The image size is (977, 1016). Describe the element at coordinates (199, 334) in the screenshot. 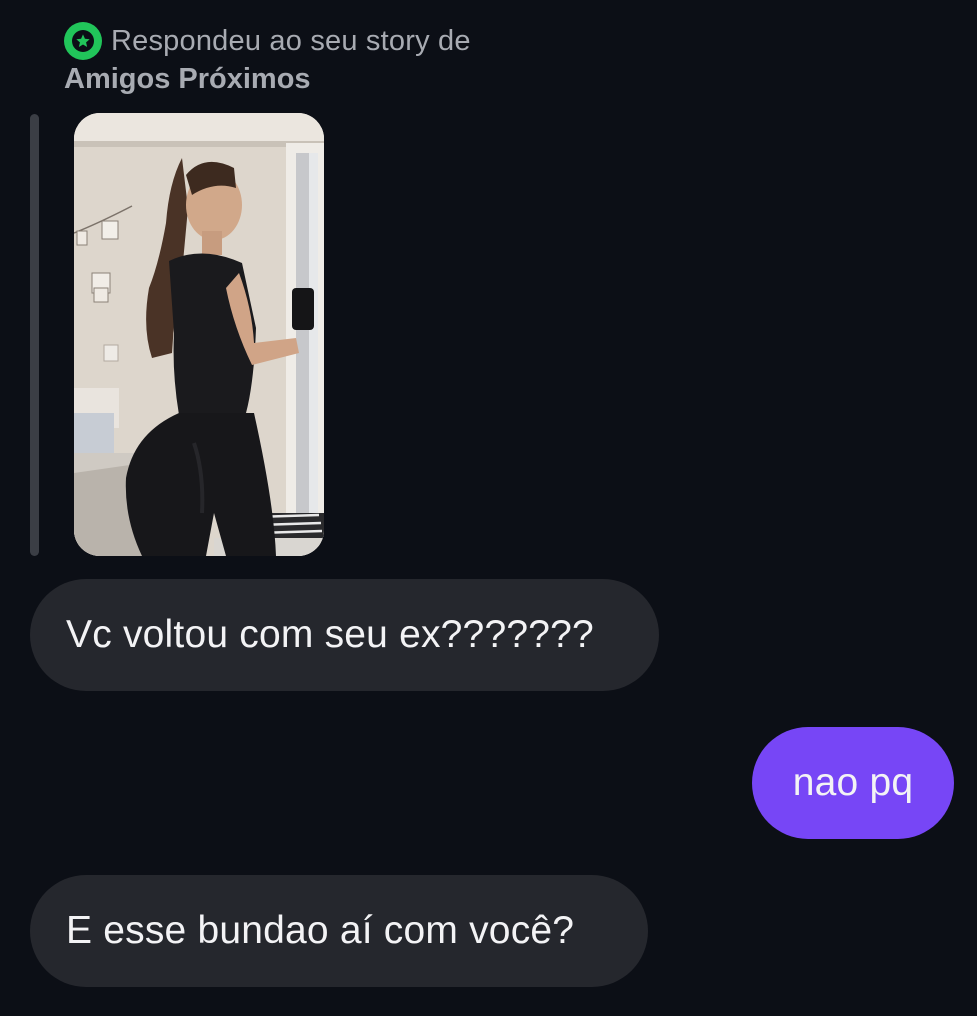

I see `story-preview-image` at that location.